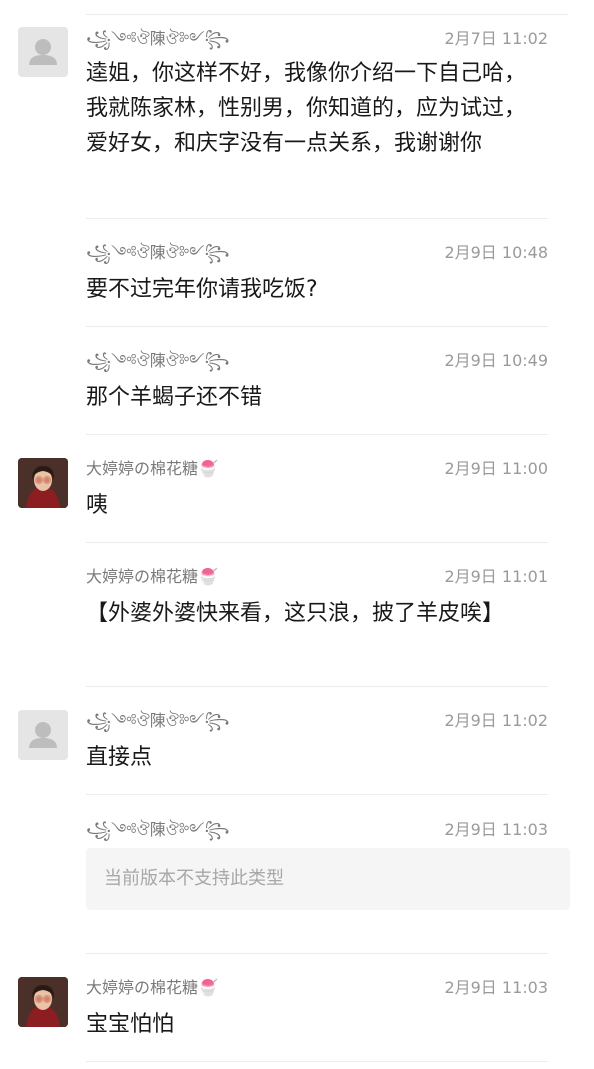 Image resolution: width=594 pixels, height=1069 pixels. What do you see at coordinates (496, 576) in the screenshot?
I see `message-time: 2月9日 11:01` at bounding box center [496, 576].